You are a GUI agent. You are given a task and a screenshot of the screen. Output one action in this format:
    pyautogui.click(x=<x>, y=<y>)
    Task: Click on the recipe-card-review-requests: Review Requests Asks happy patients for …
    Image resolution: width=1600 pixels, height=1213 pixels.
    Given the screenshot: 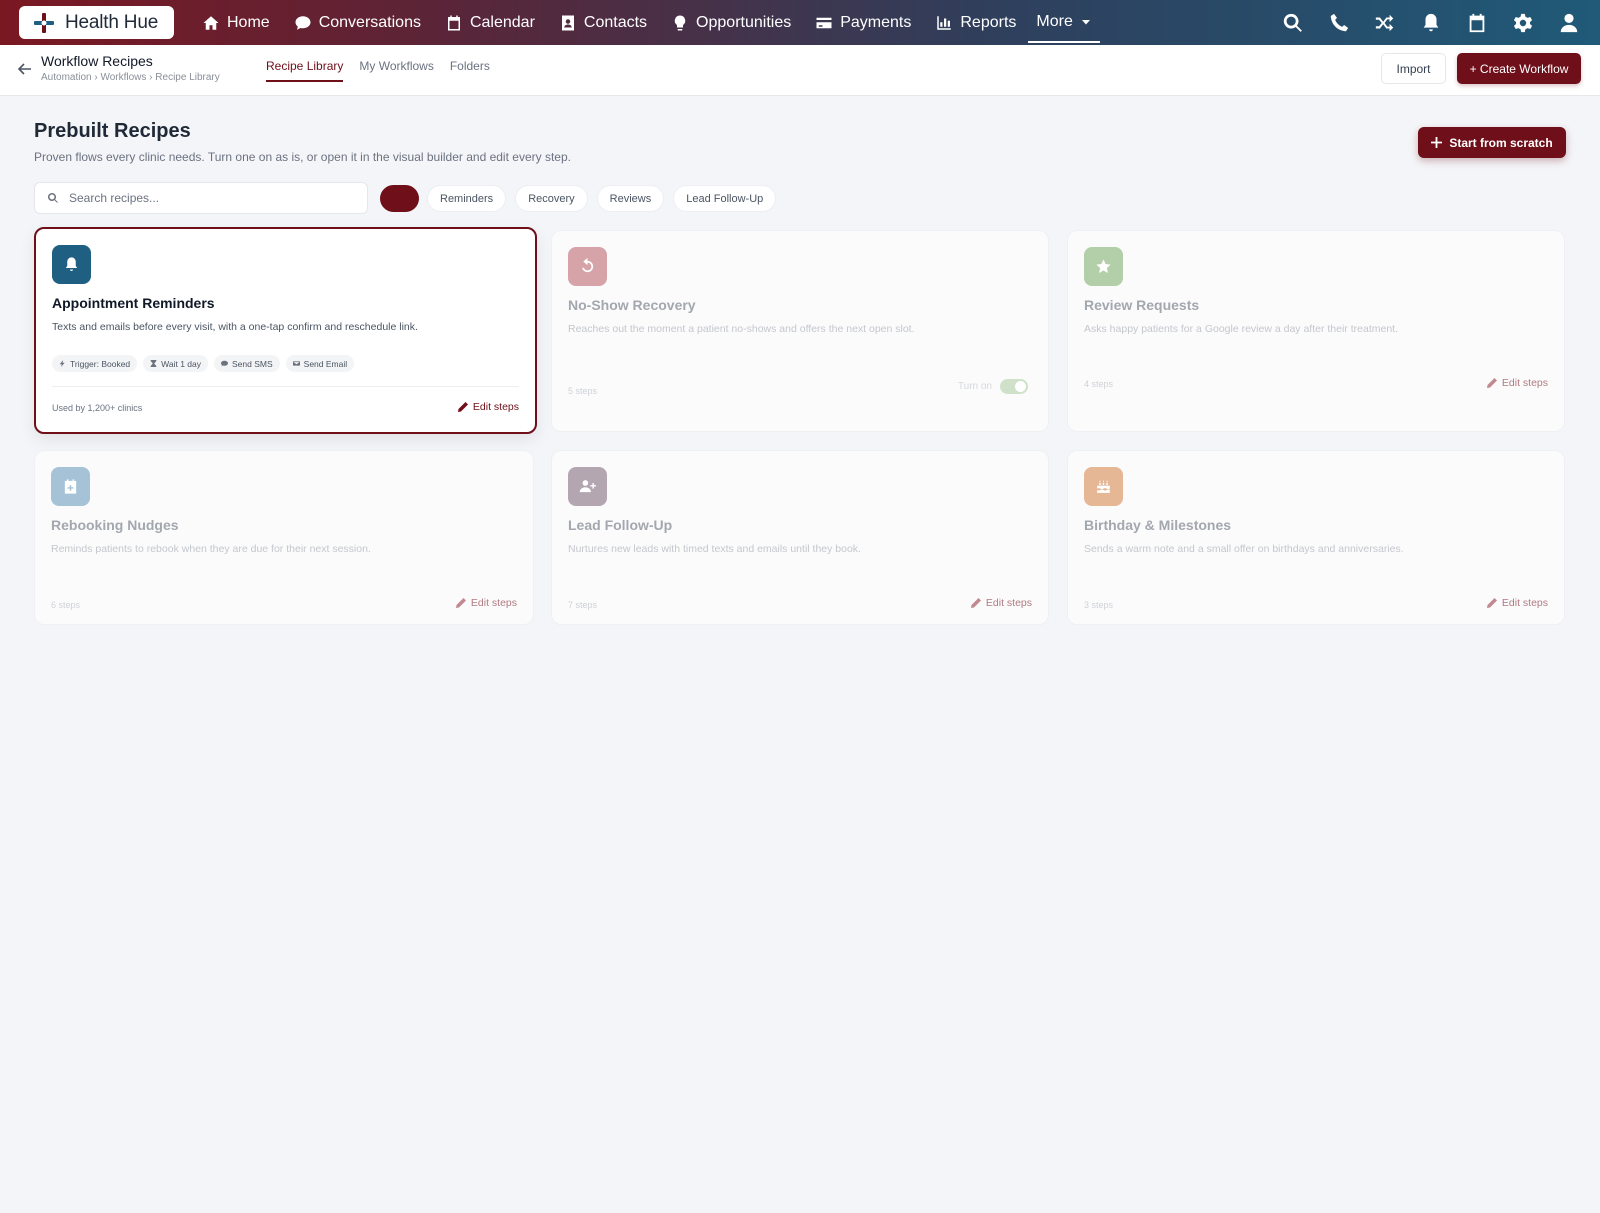 What is the action you would take?
    pyautogui.click(x=1316, y=331)
    